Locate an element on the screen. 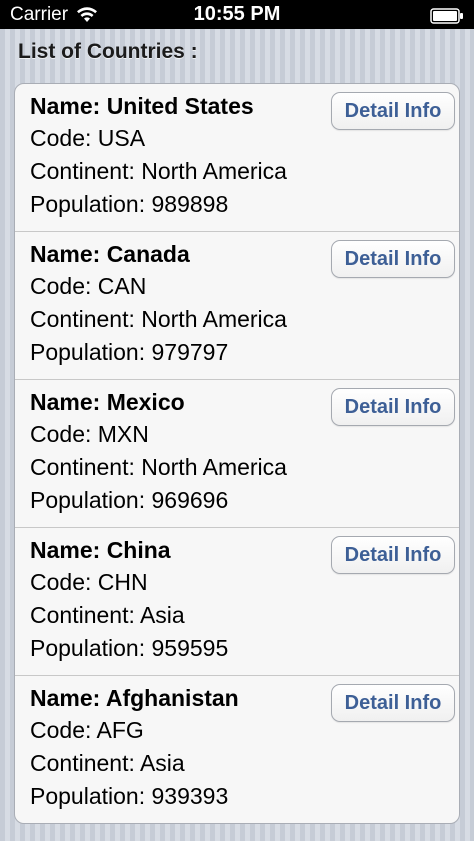 This screenshot has width=474, height=841. battery-icon is located at coordinates (447, 15).